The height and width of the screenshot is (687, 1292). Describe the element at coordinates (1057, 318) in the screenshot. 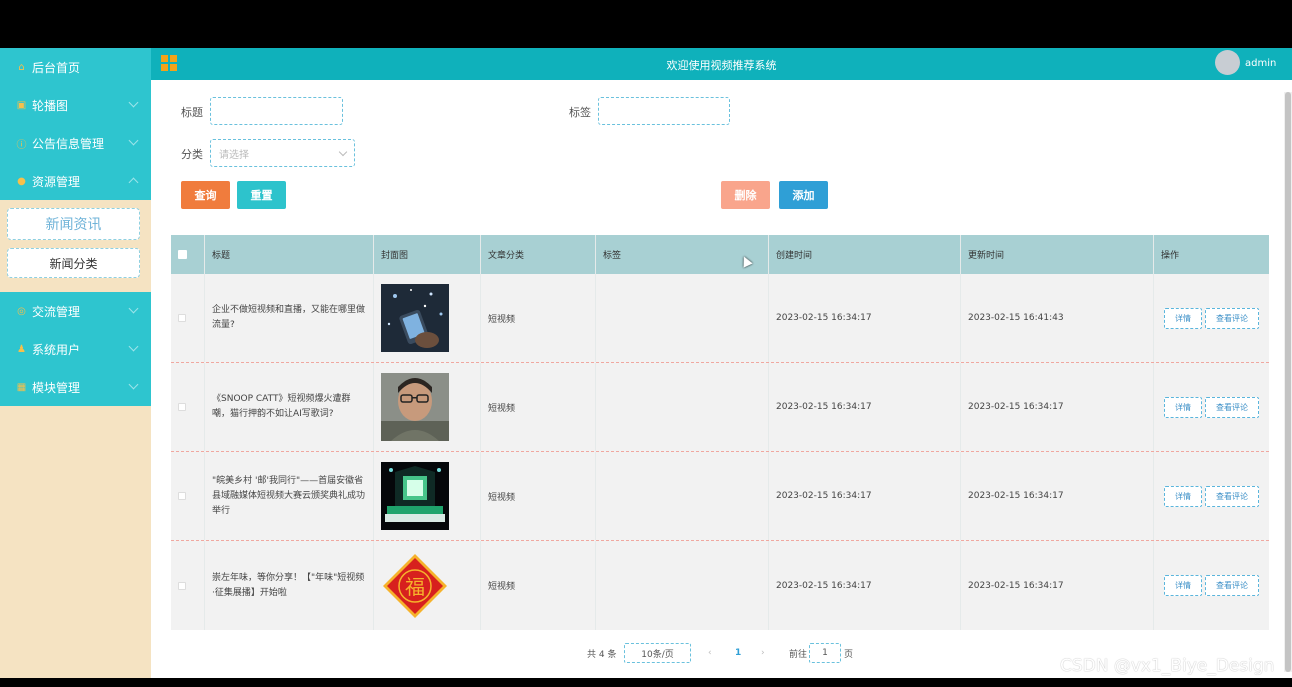

I see `updated-time-cell: 2023-02-15 16:41:43` at that location.